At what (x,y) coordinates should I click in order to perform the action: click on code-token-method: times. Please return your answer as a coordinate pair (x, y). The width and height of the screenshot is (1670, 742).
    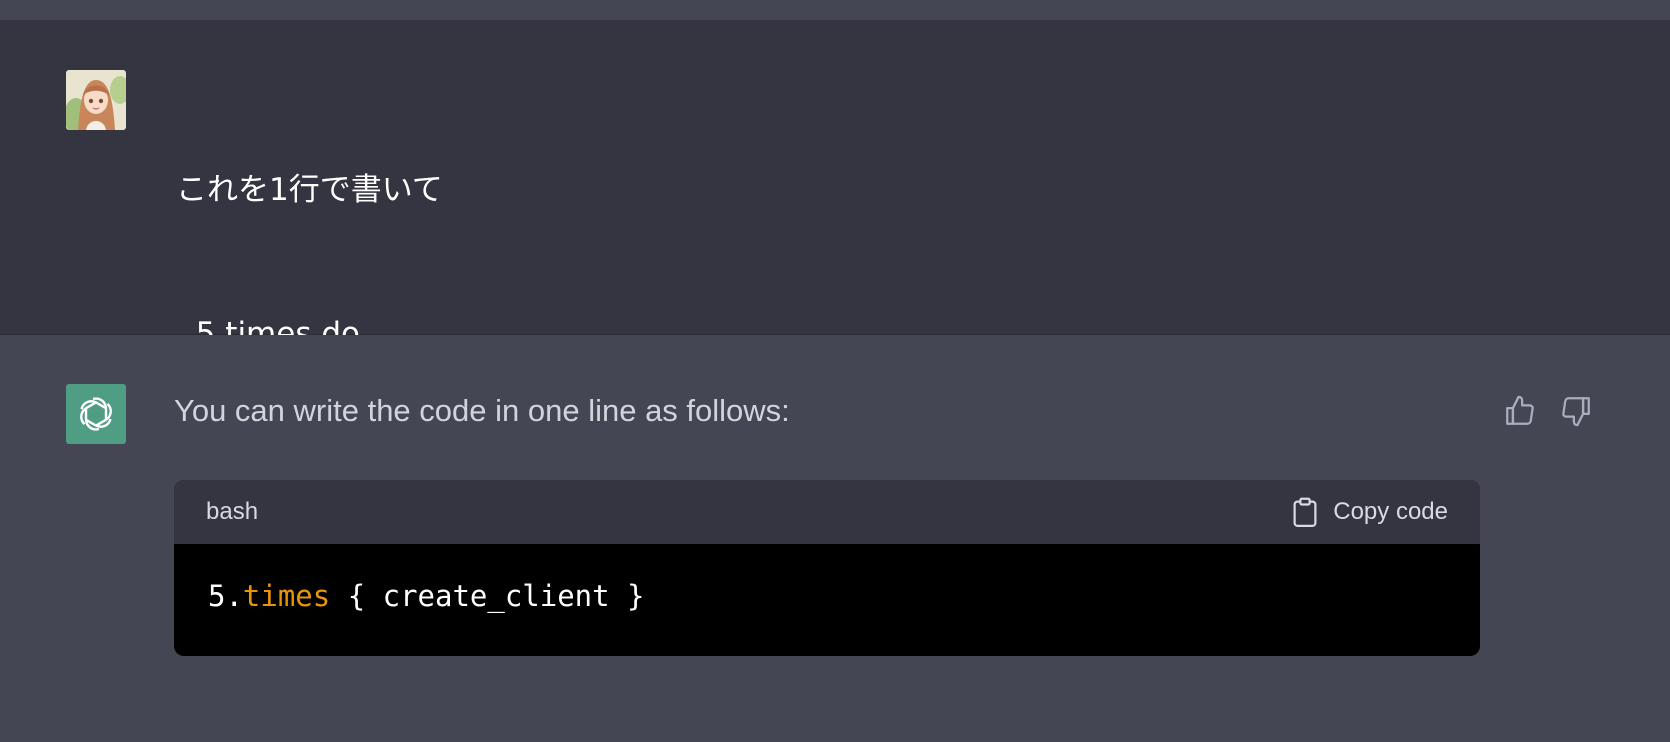
    Looking at the image, I should click on (286, 596).